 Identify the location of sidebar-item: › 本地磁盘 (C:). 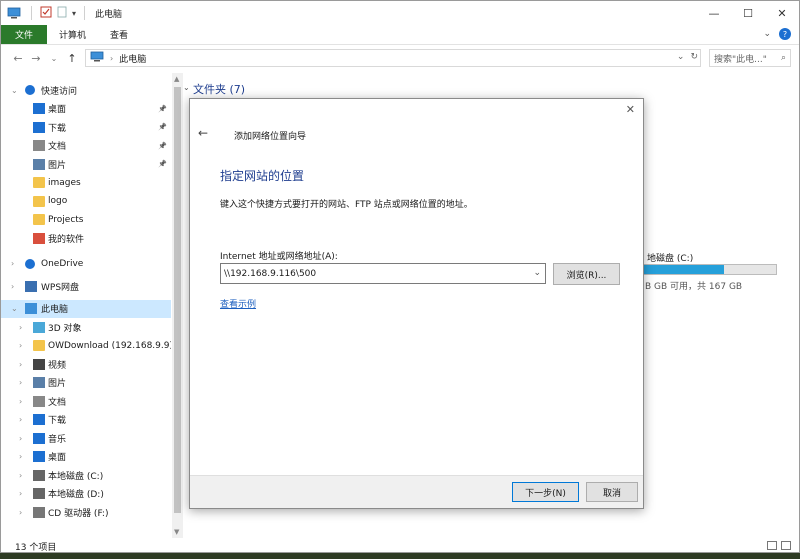
(86, 475).